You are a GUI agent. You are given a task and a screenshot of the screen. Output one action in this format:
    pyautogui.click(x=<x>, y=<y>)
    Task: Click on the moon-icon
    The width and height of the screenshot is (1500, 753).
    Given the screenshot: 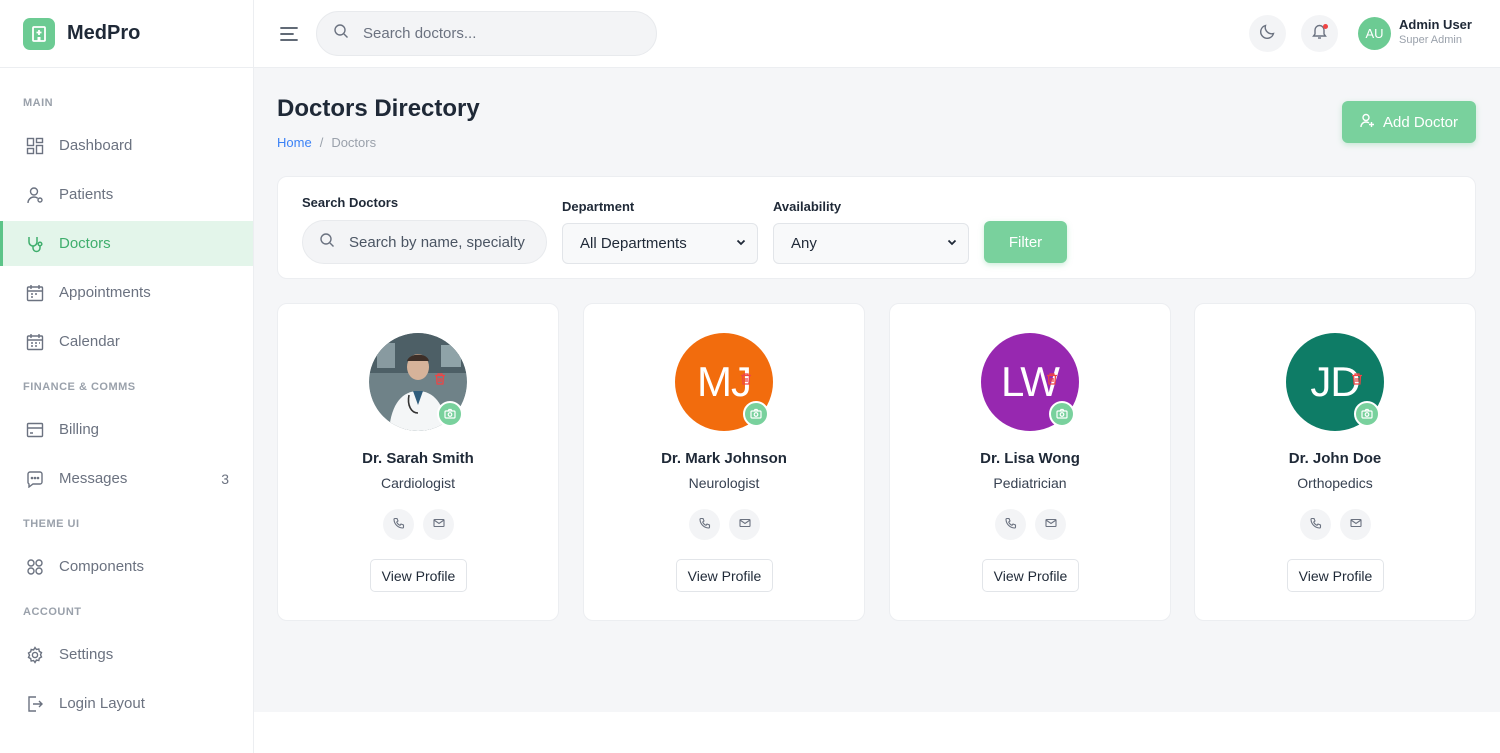 What is the action you would take?
    pyautogui.click(x=1267, y=34)
    